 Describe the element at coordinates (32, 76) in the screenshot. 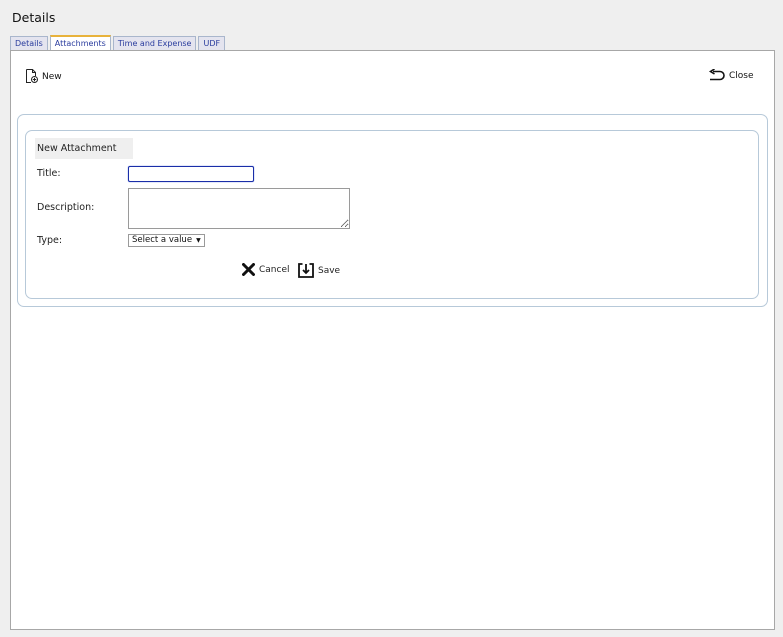

I see `new-document-icon` at that location.